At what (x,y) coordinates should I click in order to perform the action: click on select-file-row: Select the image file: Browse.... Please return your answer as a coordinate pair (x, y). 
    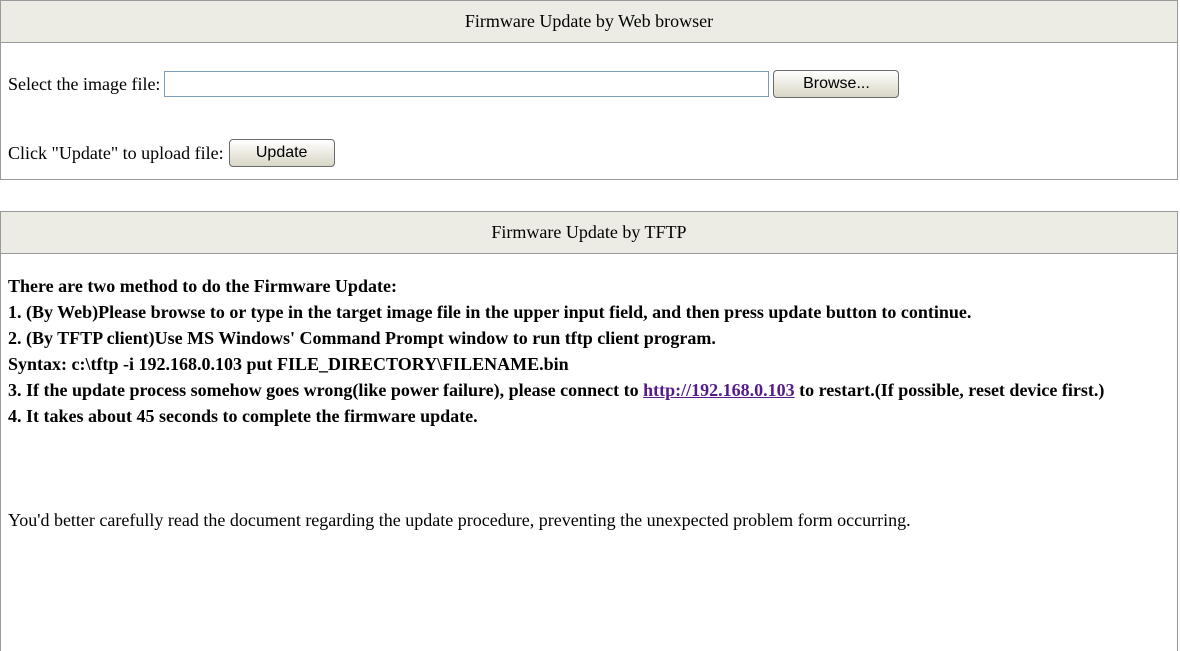
    Looking at the image, I should click on (454, 84).